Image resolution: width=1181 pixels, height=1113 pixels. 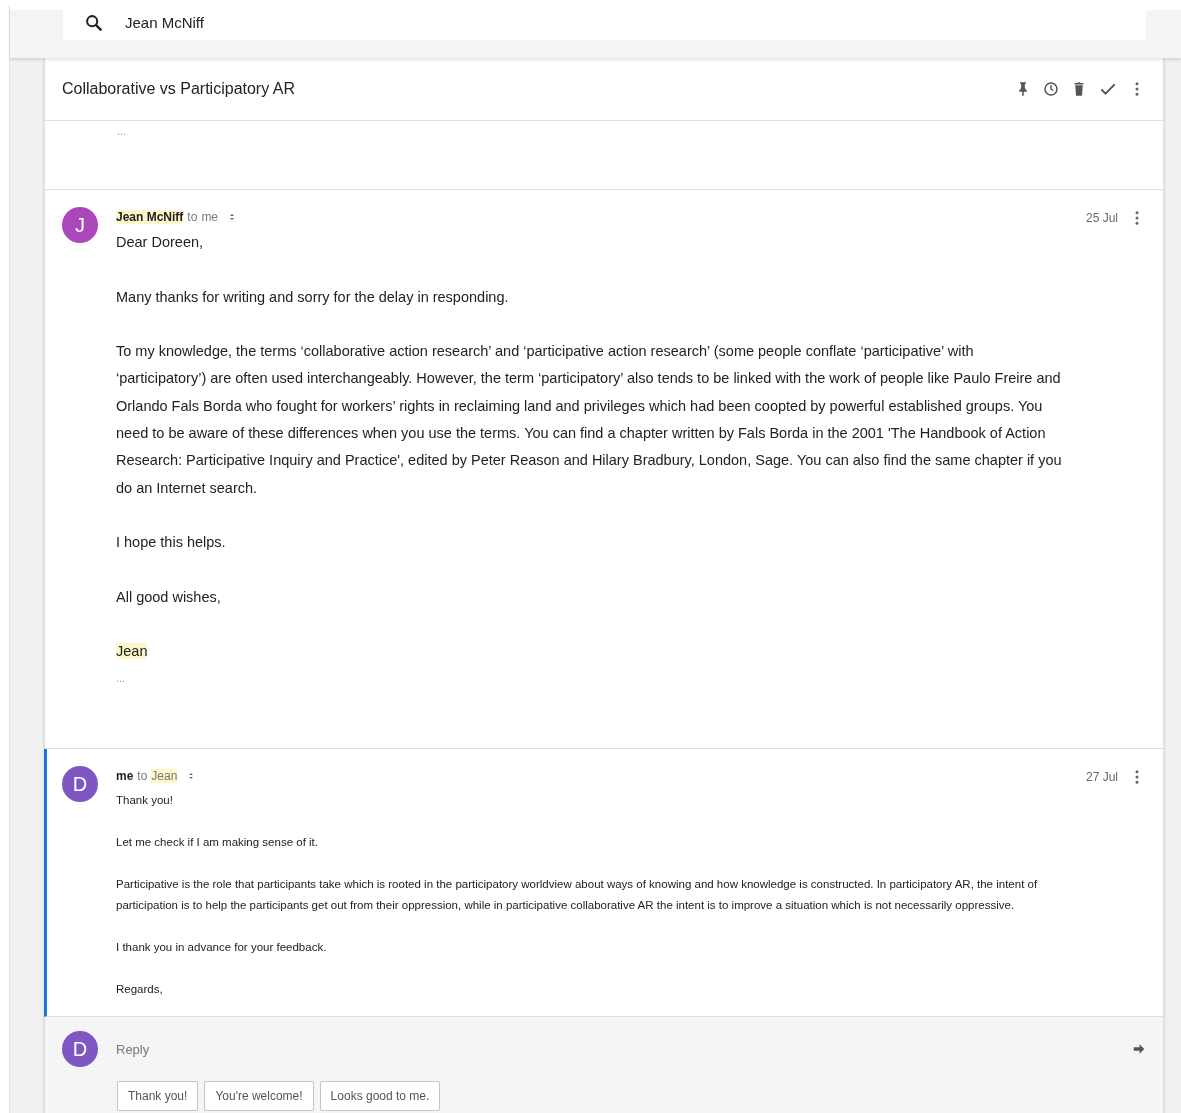 What do you see at coordinates (80, 225) in the screenshot?
I see `avatar: J` at bounding box center [80, 225].